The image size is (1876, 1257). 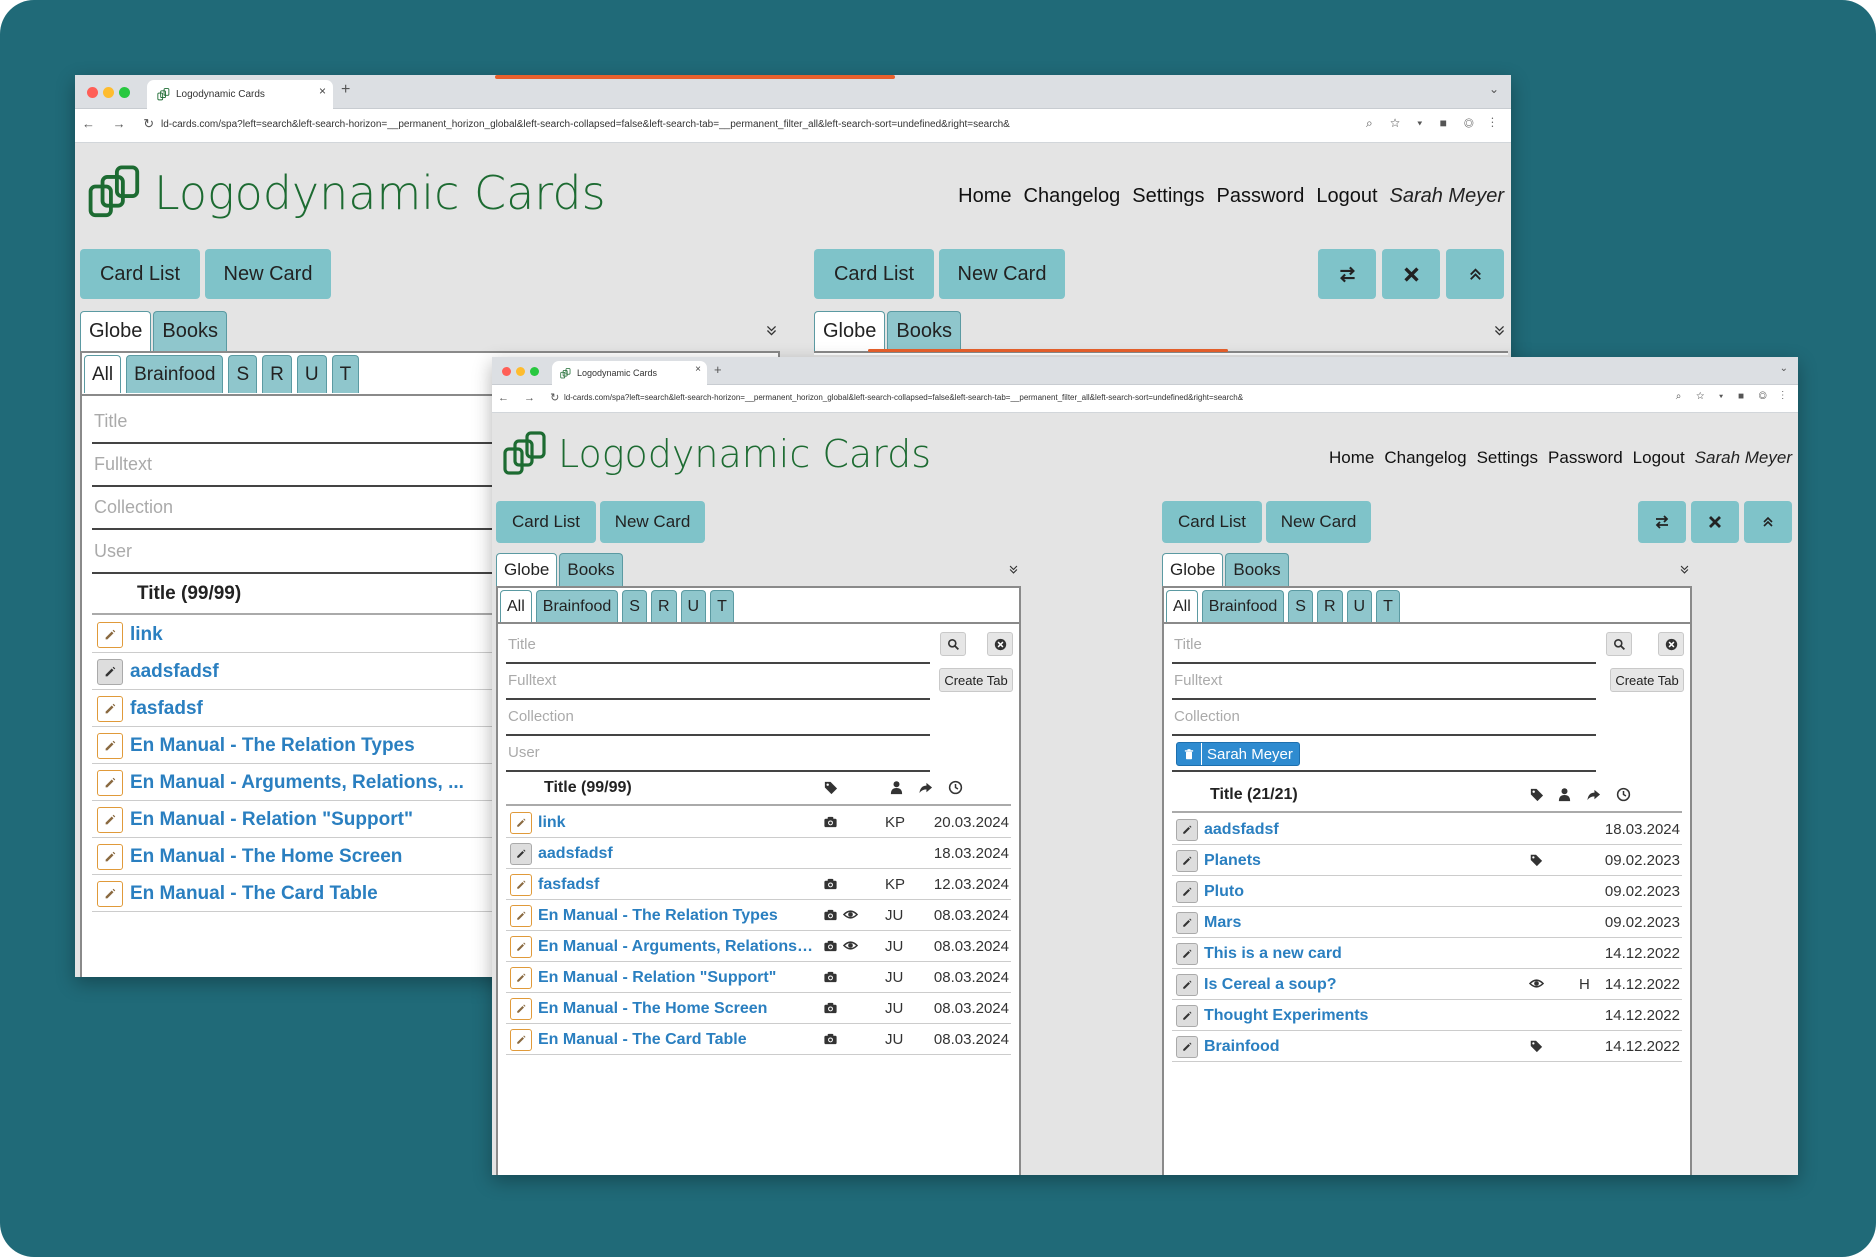 I want to click on card-title-link: Mars, so click(x=1362, y=923).